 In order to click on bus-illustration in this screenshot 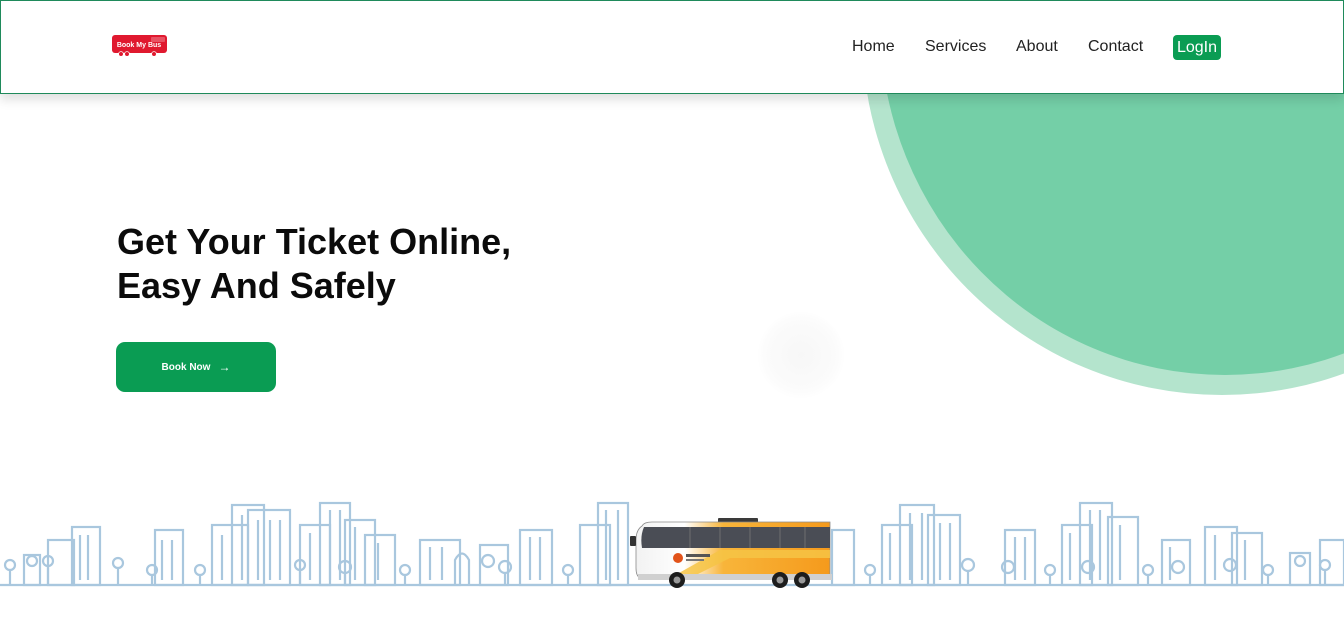, I will do `click(731, 553)`.